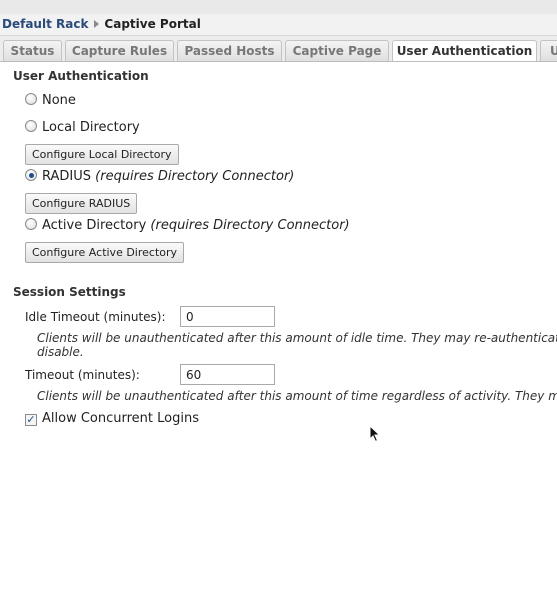  What do you see at coordinates (227, 316) in the screenshot?
I see `idle-timeout-input` at bounding box center [227, 316].